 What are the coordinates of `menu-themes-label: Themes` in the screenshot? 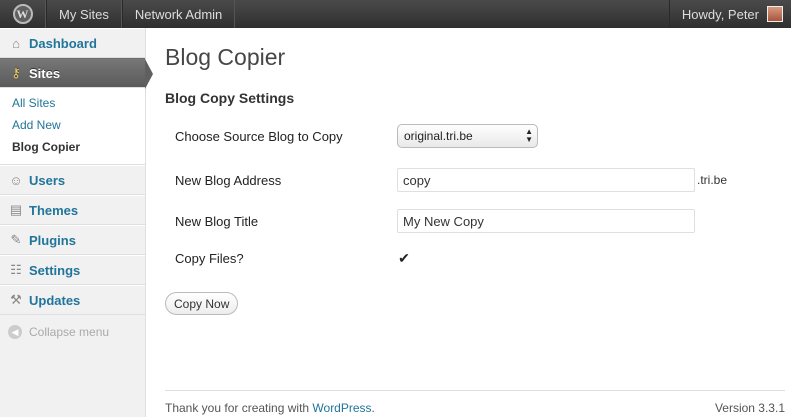 It's located at (54, 210).